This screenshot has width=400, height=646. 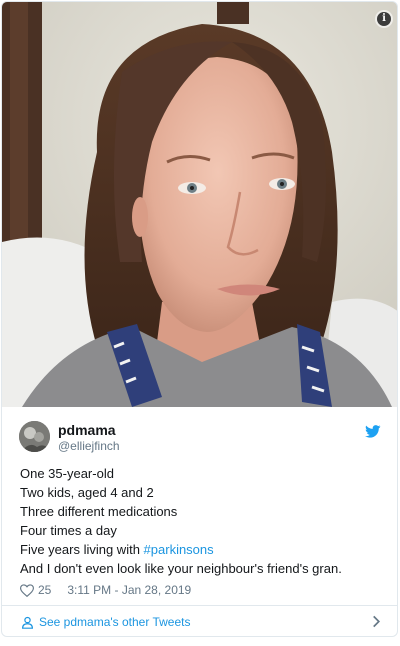 What do you see at coordinates (129, 590) in the screenshot?
I see `timestamp: 3:11 PM - Jan 28, 2019` at bounding box center [129, 590].